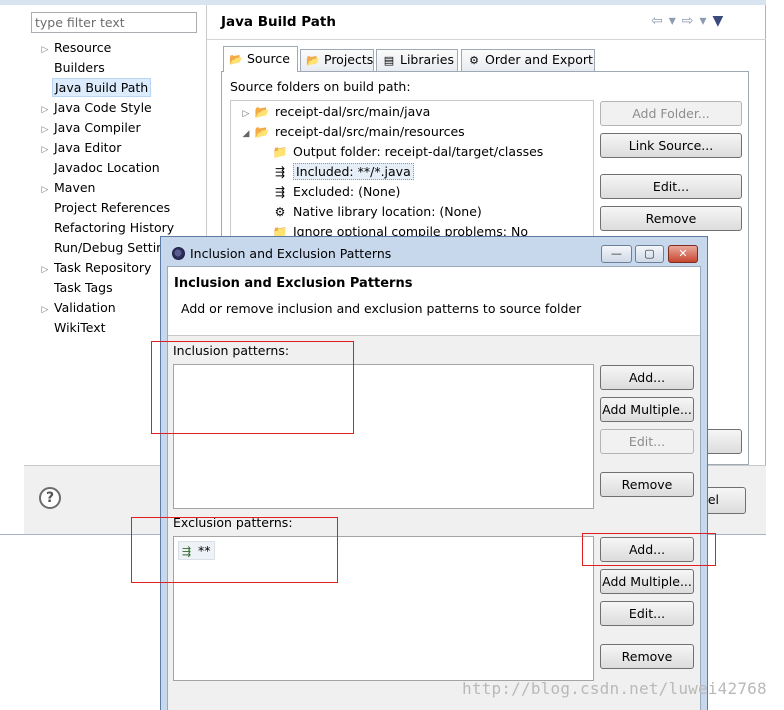  I want to click on library-icon: ▤, so click(389, 60).